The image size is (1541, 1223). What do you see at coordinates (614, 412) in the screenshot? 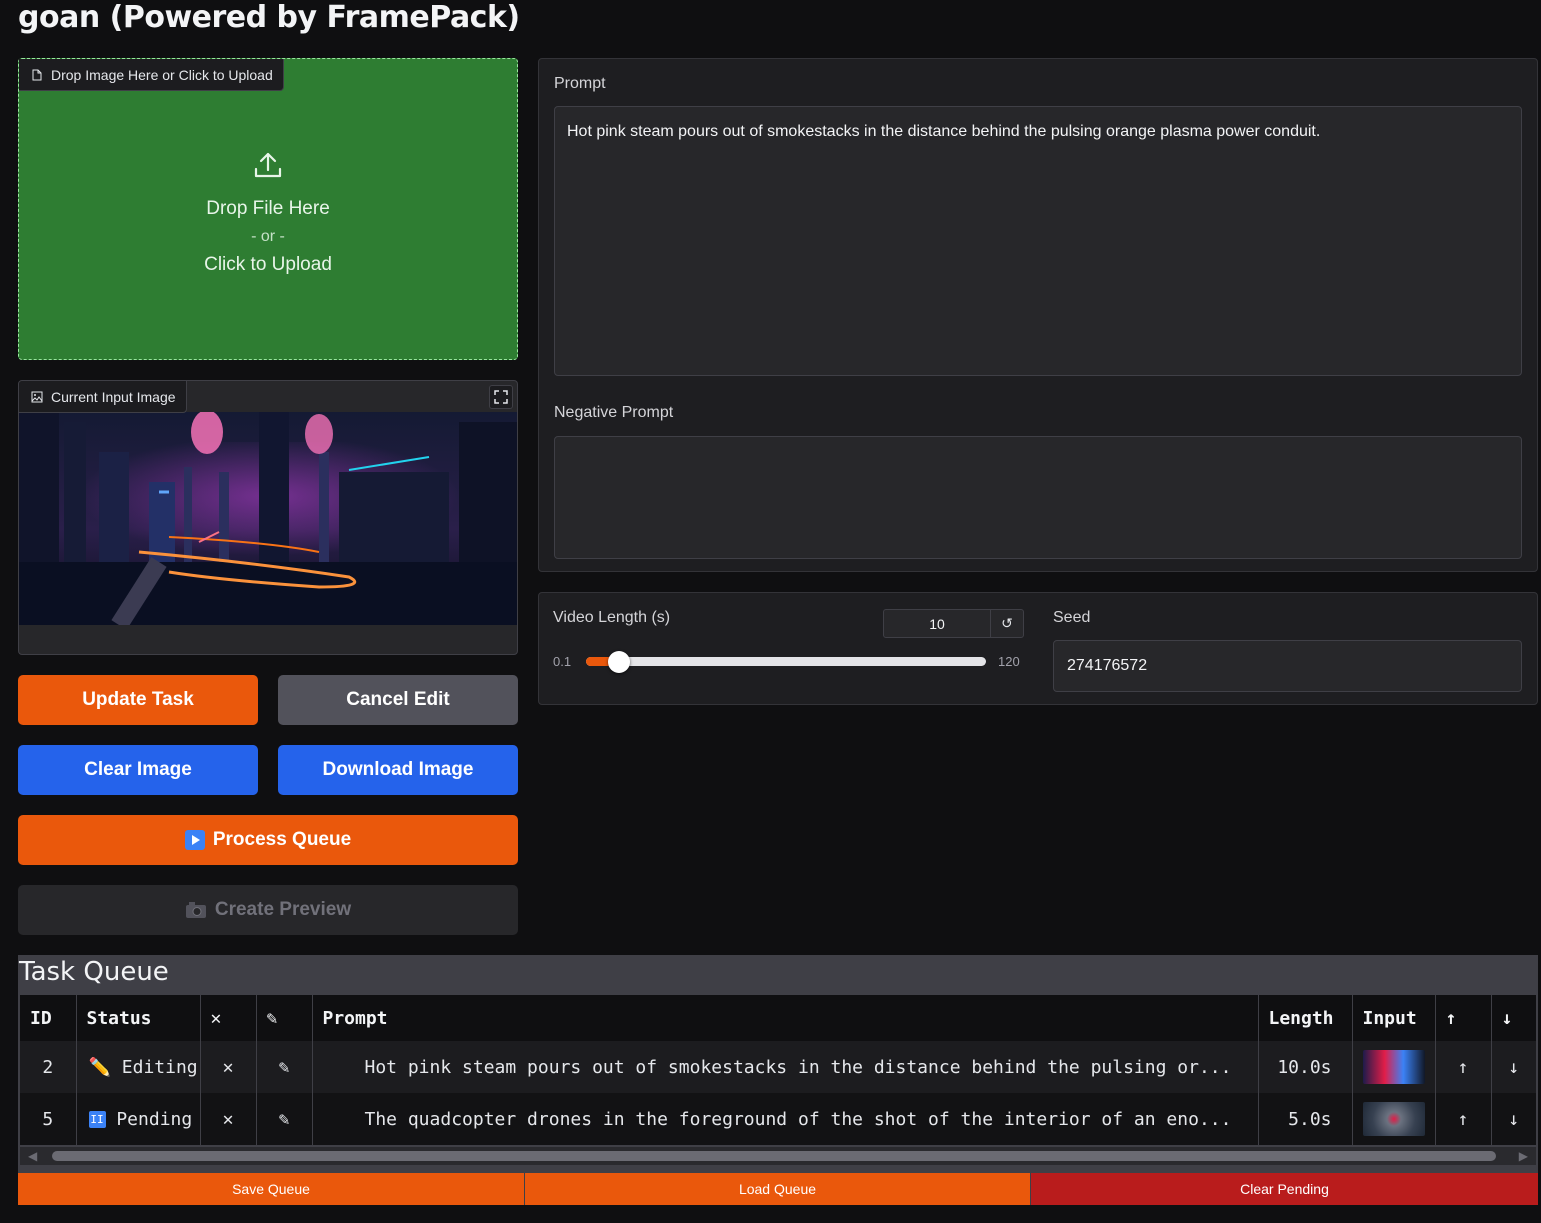
I see `negative-prompt-label: Negative Prompt` at bounding box center [614, 412].